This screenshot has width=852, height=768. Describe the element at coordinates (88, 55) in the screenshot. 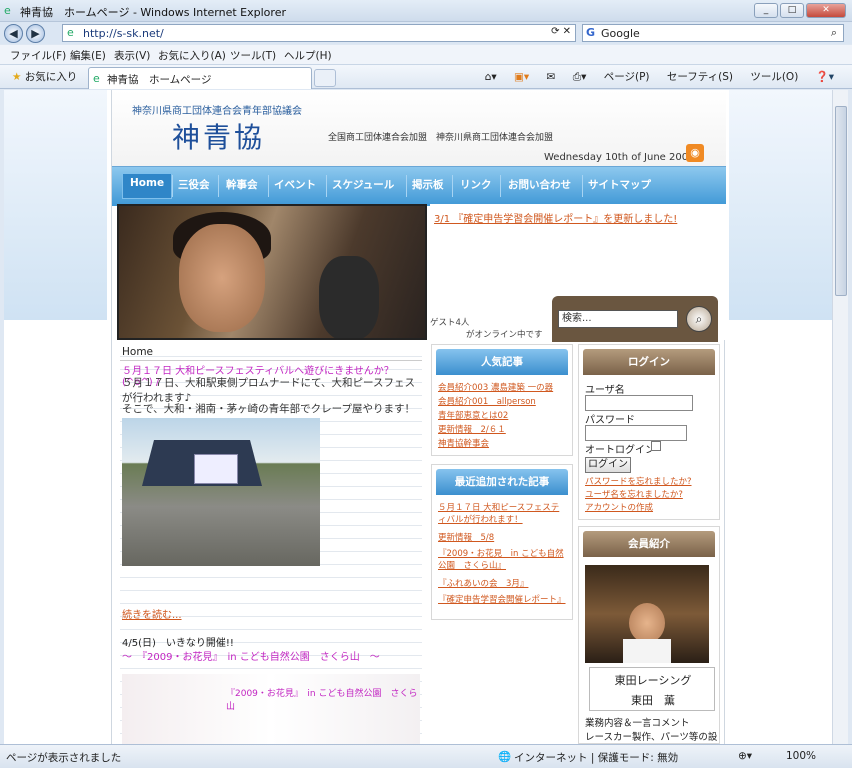

I see `menu-edit: 編集(E)` at that location.